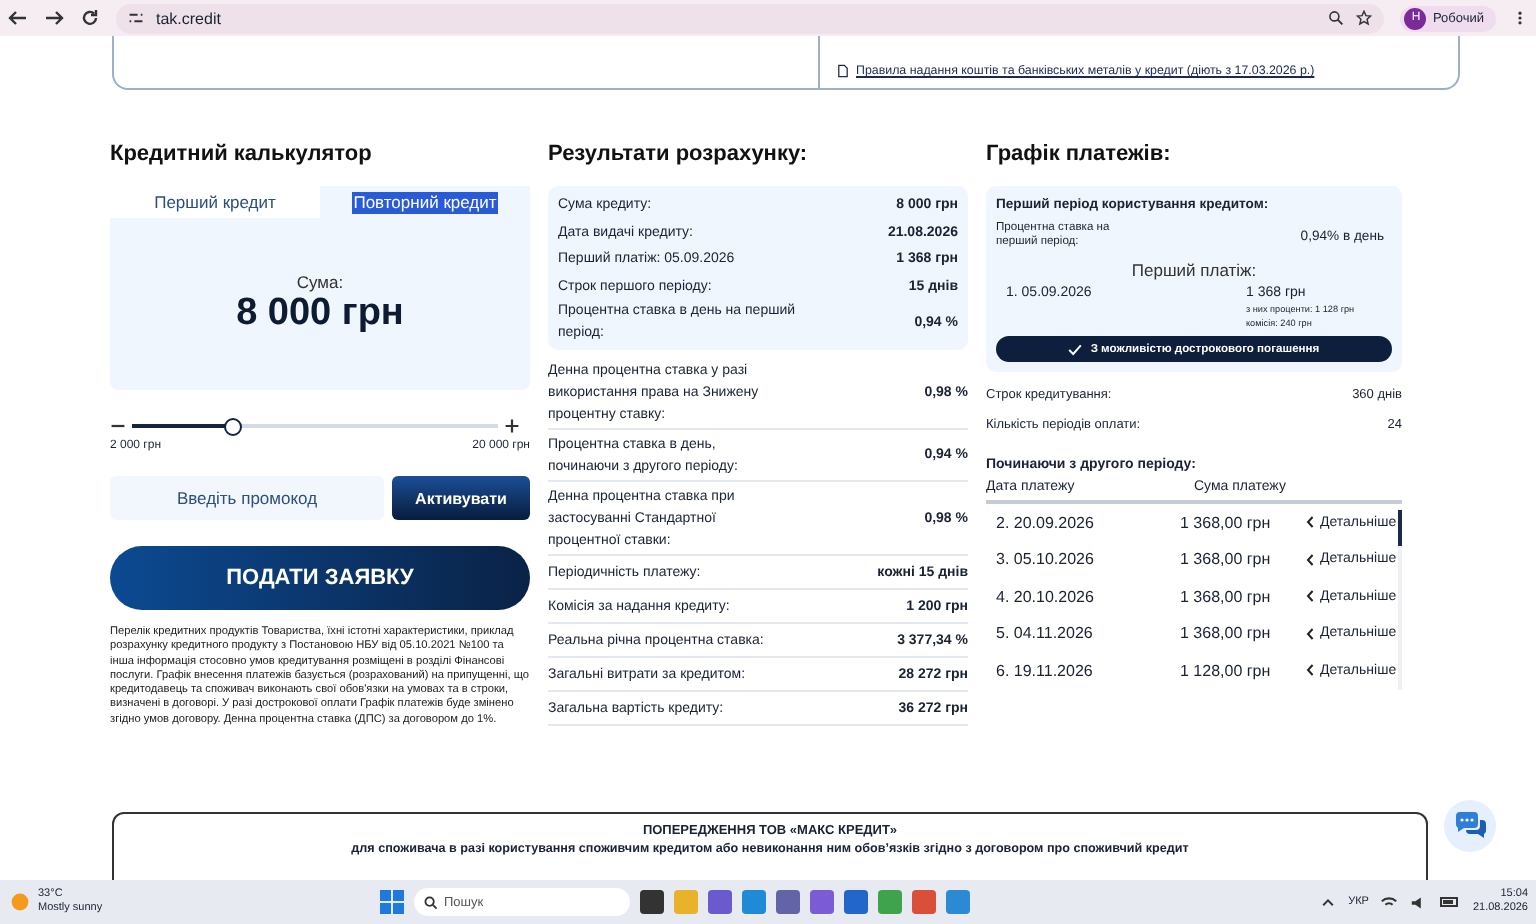  What do you see at coordinates (1045, 670) in the screenshot?
I see `payment-date: 6. 19.11.2026` at bounding box center [1045, 670].